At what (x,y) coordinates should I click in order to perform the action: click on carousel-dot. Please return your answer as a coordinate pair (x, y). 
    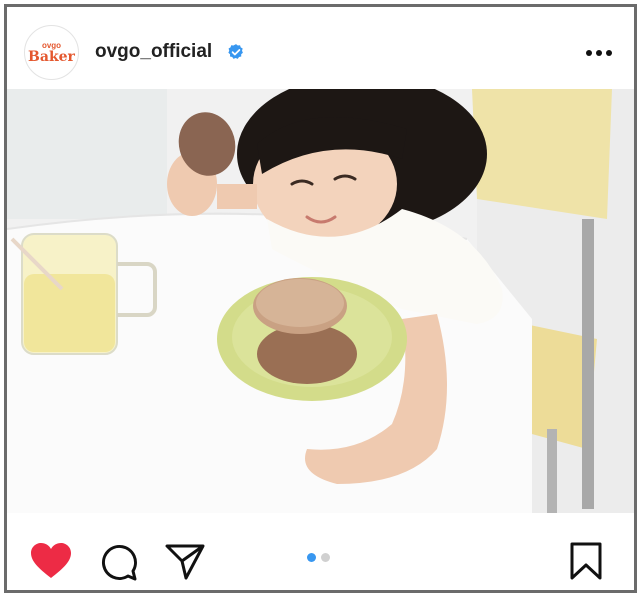
    Looking at the image, I should click on (325, 557).